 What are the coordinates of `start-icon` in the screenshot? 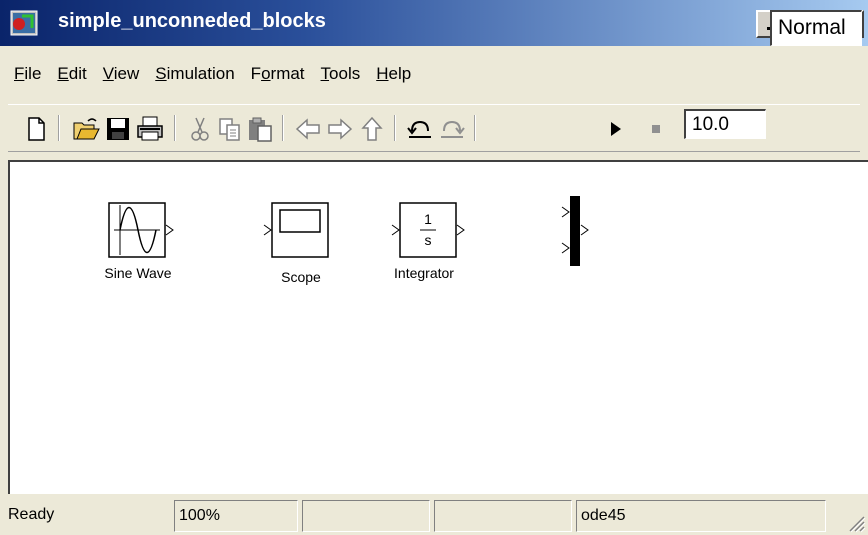 It's located at (616, 129).